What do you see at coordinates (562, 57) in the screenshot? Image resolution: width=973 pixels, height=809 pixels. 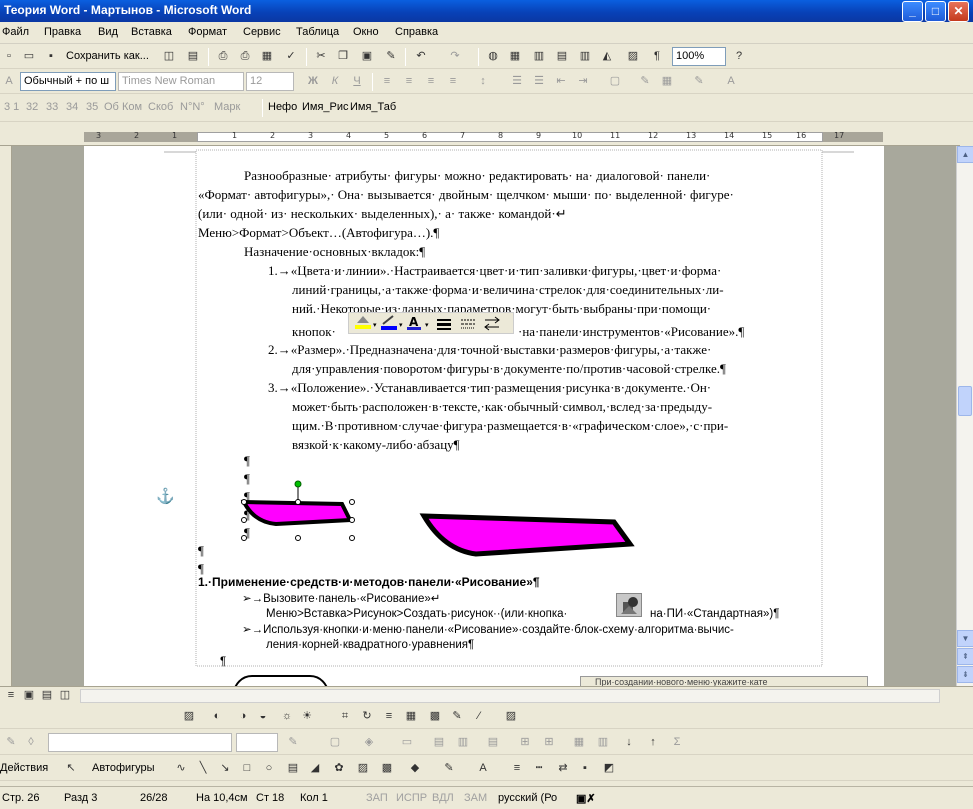 I see `insert-excel-icon: ▤` at bounding box center [562, 57].